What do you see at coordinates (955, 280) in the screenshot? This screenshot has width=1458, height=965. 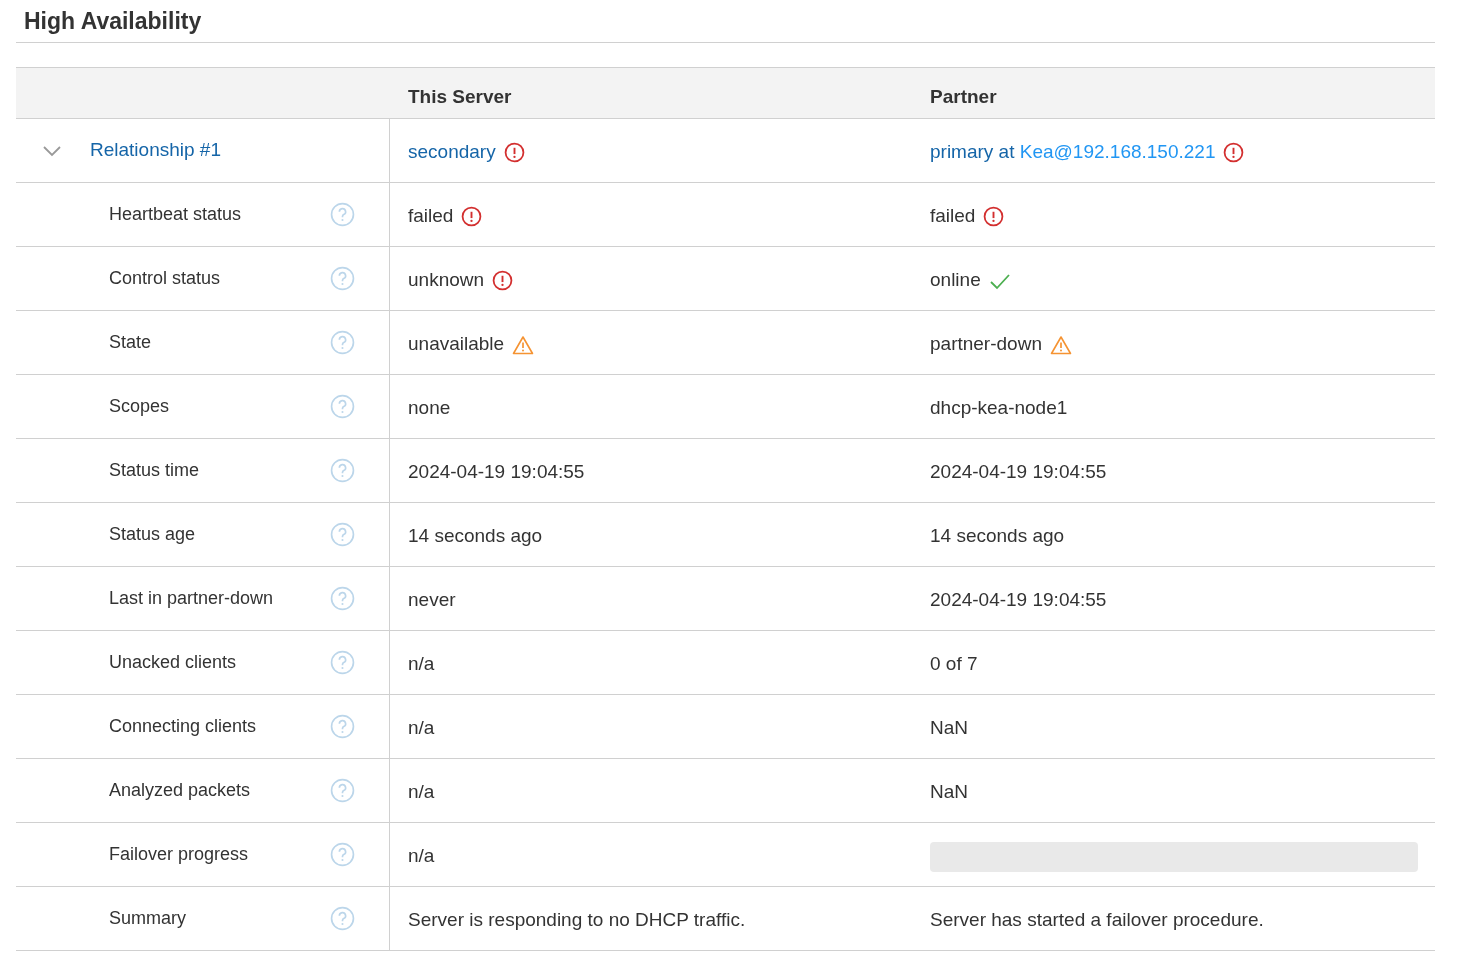 I see `value-text: online` at bounding box center [955, 280].